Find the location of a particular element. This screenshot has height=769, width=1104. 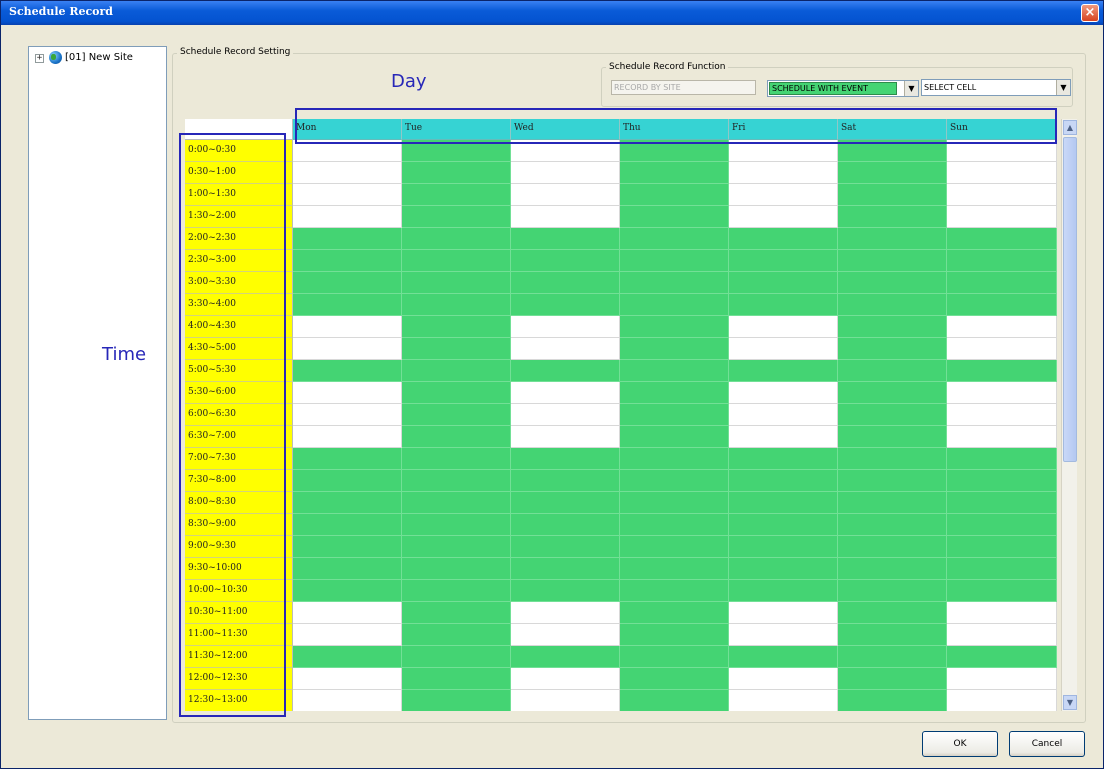

vertical-scrollbar: ▲ ▼ is located at coordinates (1069, 415).